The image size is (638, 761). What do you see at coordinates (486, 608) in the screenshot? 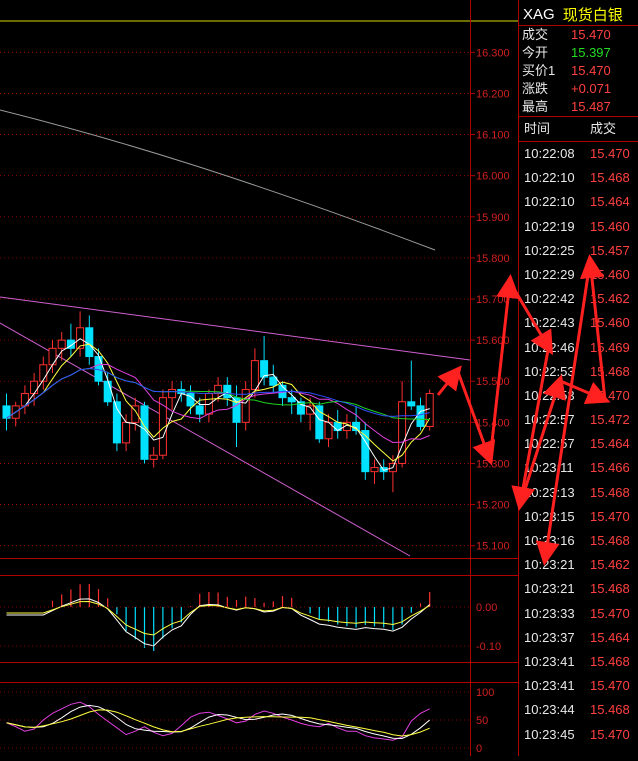
I see `y-tick-label: 0.00` at bounding box center [486, 608].